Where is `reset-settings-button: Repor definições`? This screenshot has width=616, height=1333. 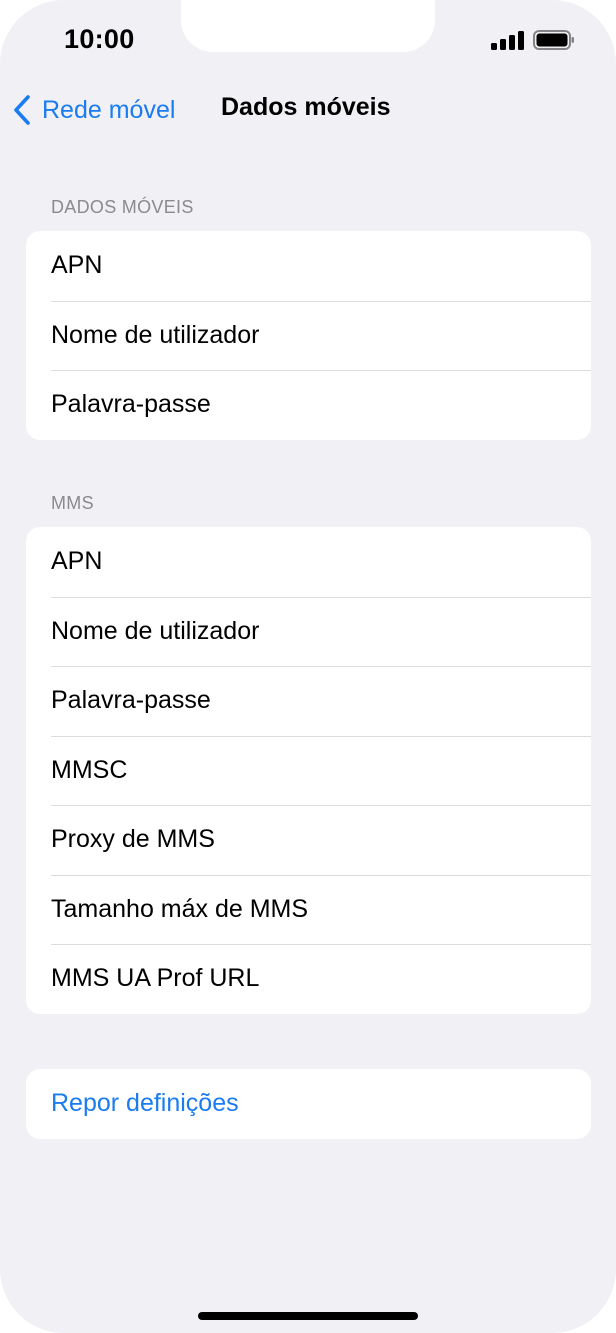 reset-settings-button: Repor definições is located at coordinates (308, 1104).